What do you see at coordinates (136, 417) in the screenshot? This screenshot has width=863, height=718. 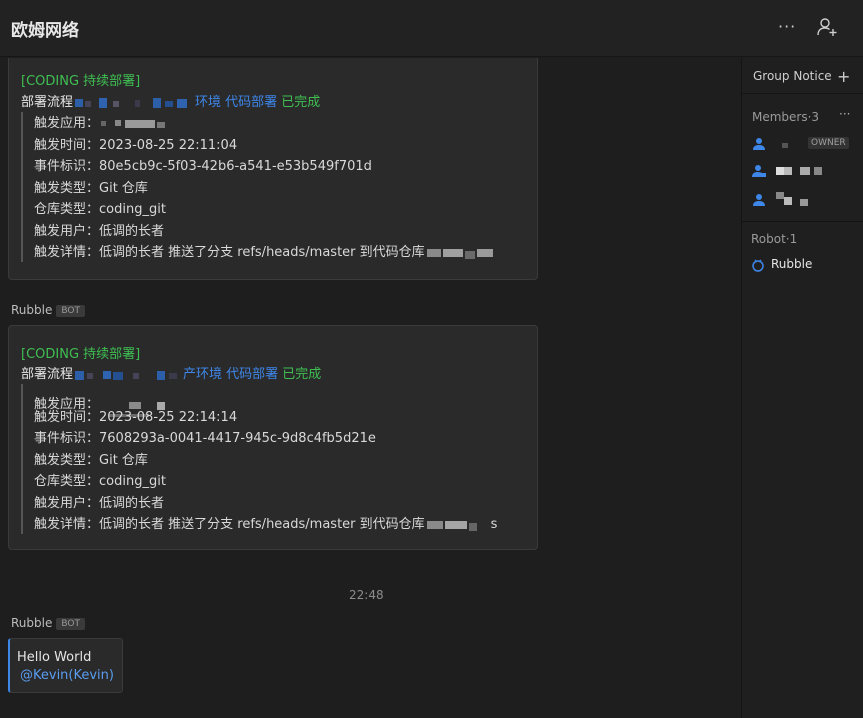 I see `detail-row-time: 触发时间：2023-08-25 22:14:14` at bounding box center [136, 417].